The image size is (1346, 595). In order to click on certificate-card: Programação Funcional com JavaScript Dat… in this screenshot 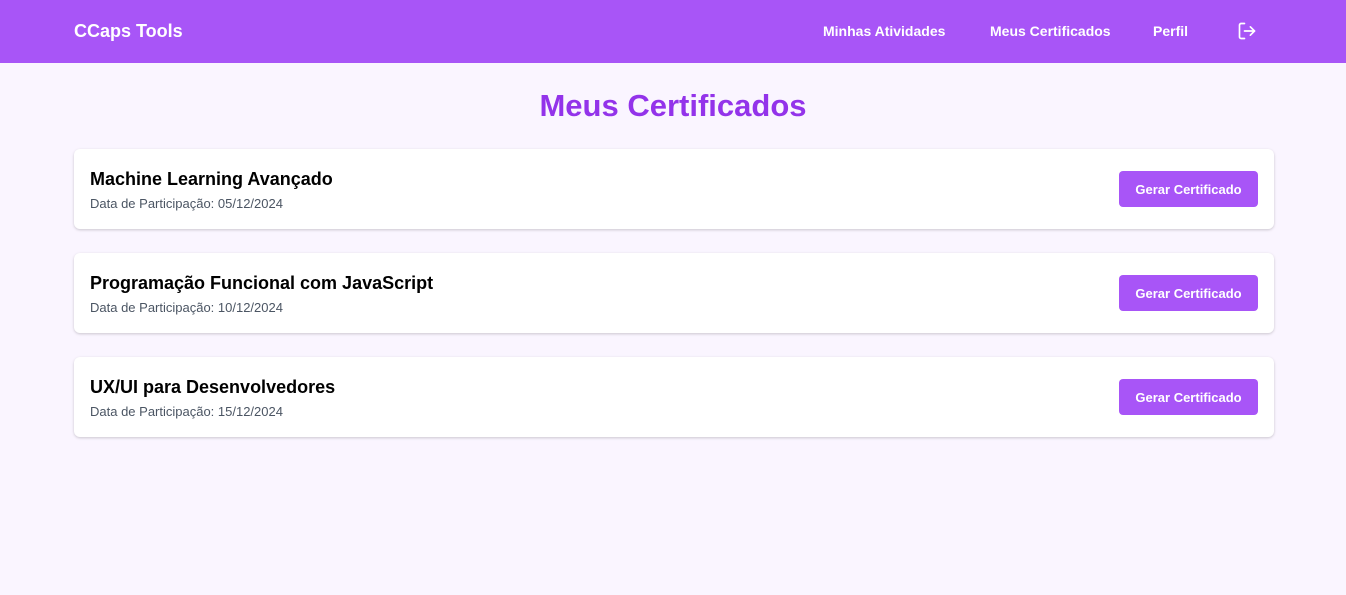, I will do `click(674, 293)`.